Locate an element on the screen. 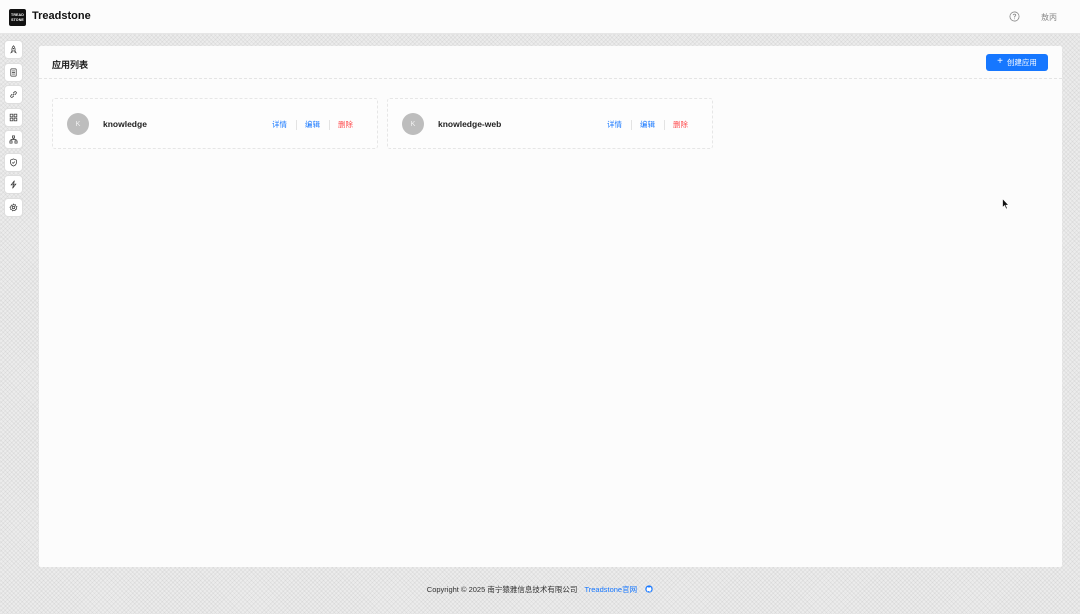 This screenshot has height=614, width=1080. app-name: knowledge-web is located at coordinates (470, 124).